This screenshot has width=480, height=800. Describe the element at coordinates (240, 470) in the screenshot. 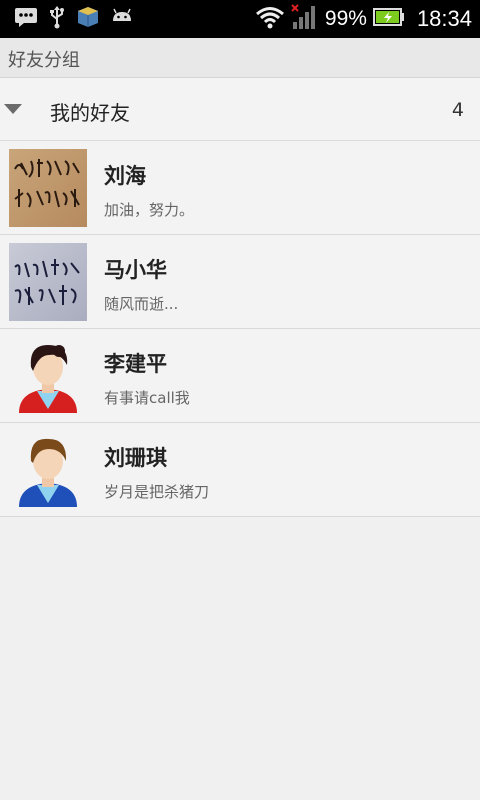

I see `list-item: 刘珊琪 岁月是把杀猪刀` at that location.